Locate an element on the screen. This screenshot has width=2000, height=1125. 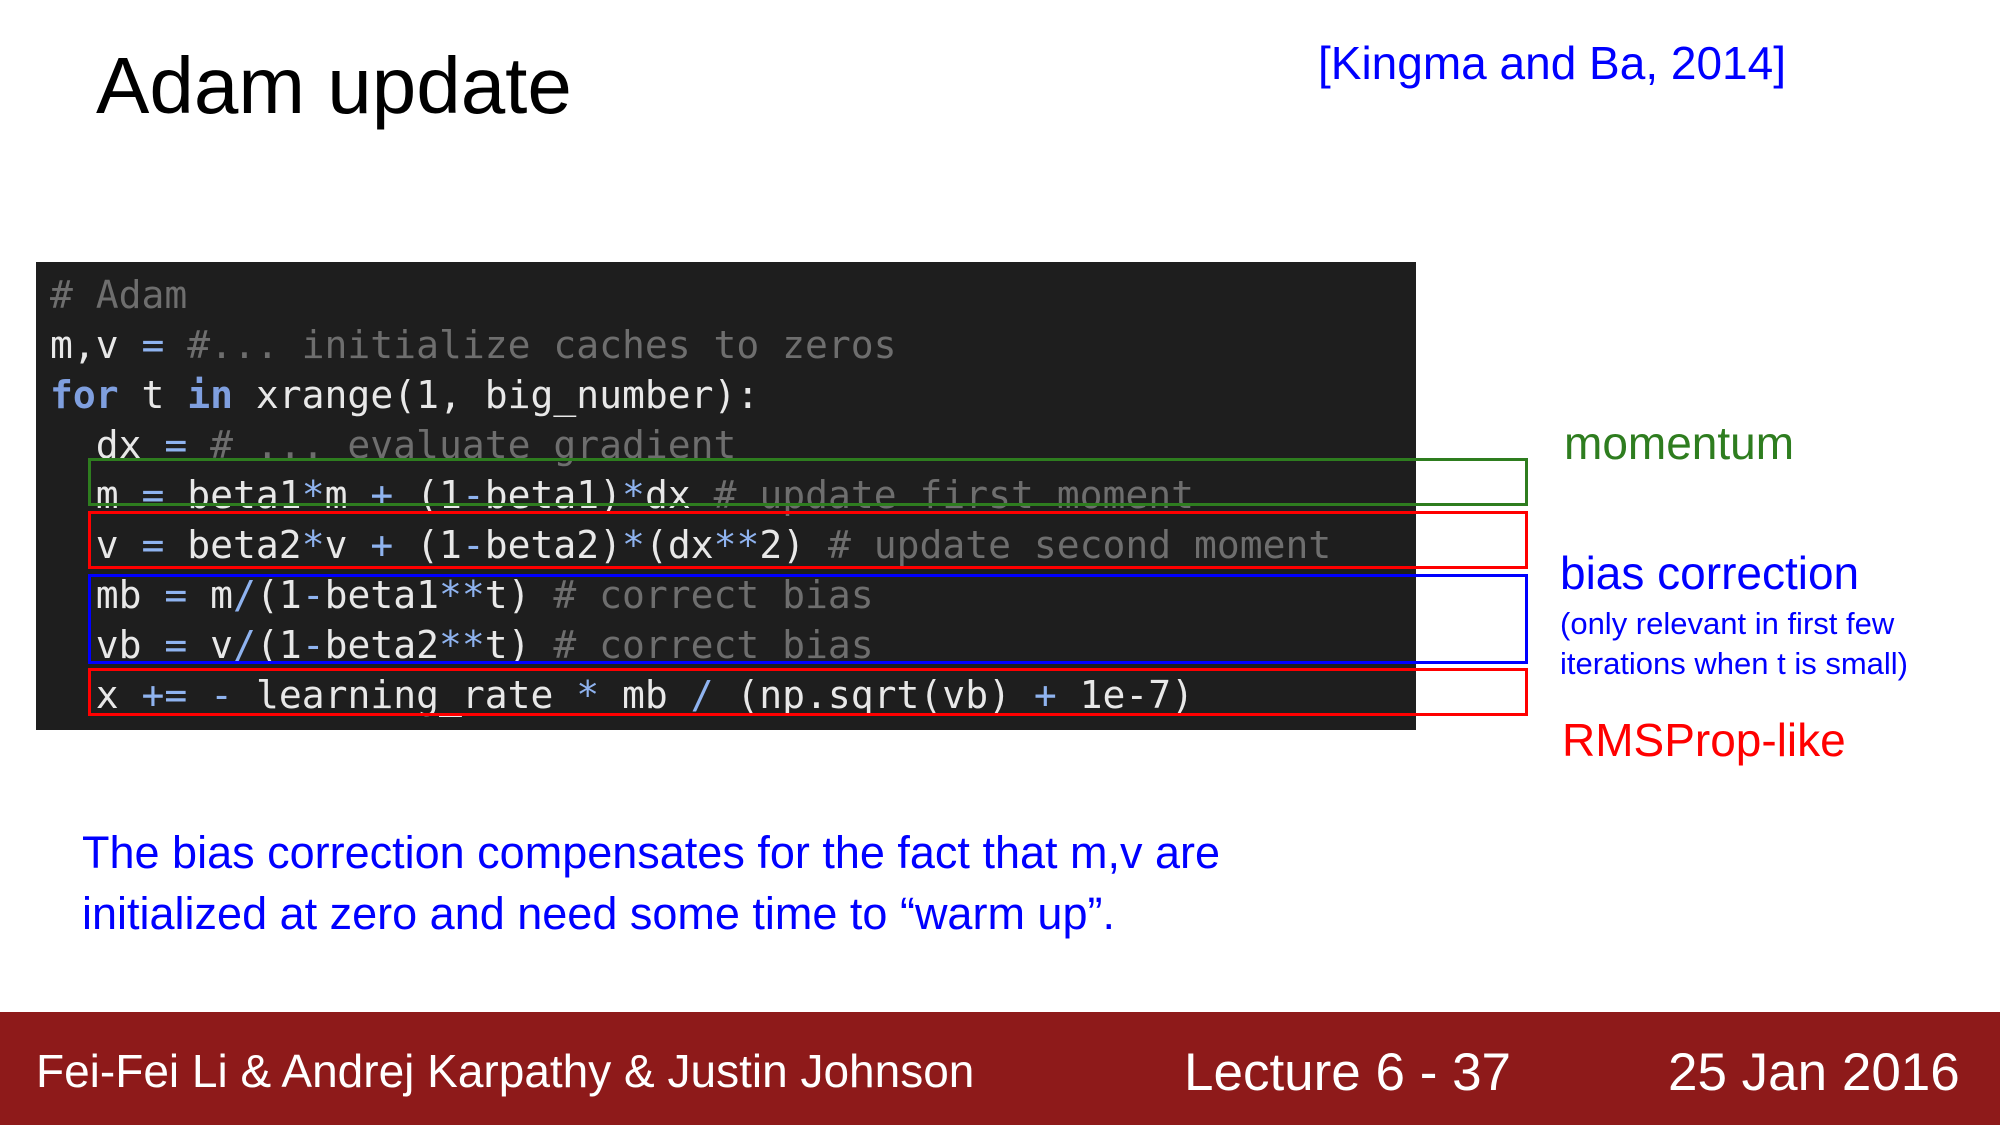
momentum-label: momentum is located at coordinates (1679, 443).